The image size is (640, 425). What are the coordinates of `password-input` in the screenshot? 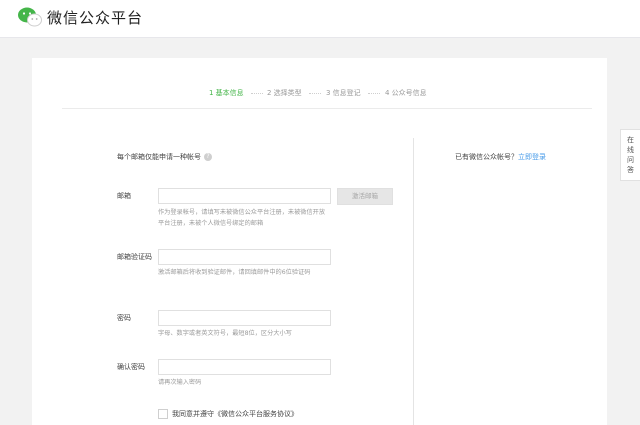 It's located at (244, 318).